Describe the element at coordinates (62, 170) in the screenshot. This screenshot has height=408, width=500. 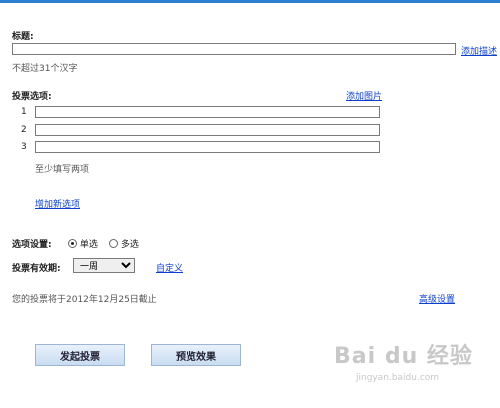
I see `options-hint: 至少填写两项` at that location.